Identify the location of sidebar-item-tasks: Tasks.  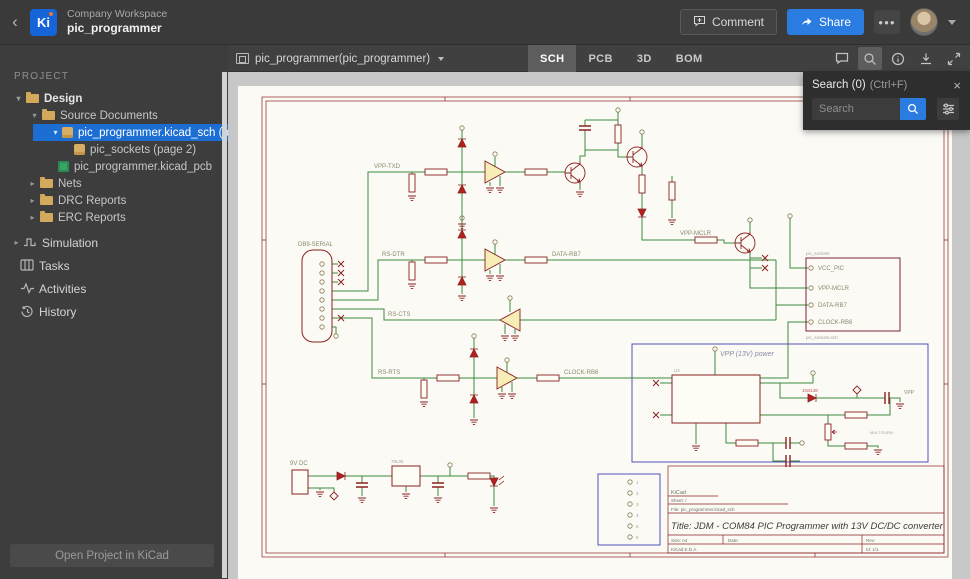
(114, 265).